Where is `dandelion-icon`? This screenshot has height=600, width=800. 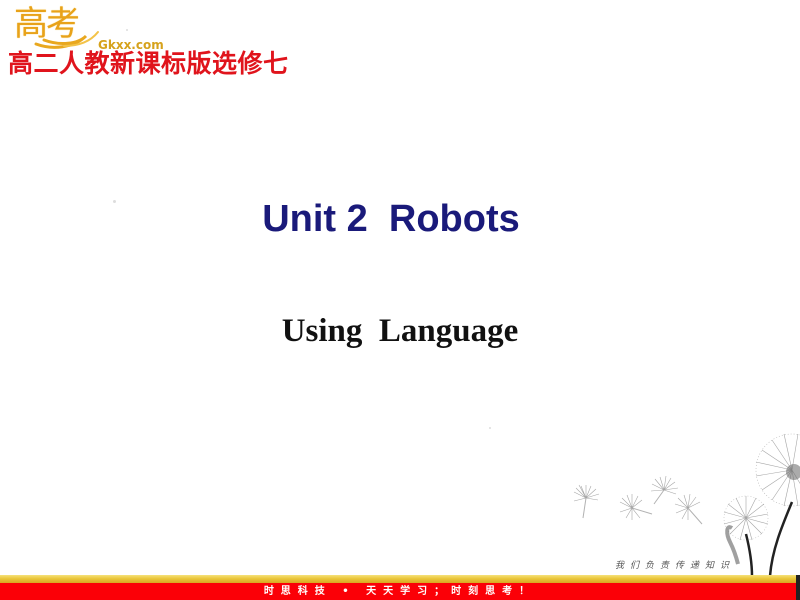 dandelion-icon is located at coordinates (686, 504).